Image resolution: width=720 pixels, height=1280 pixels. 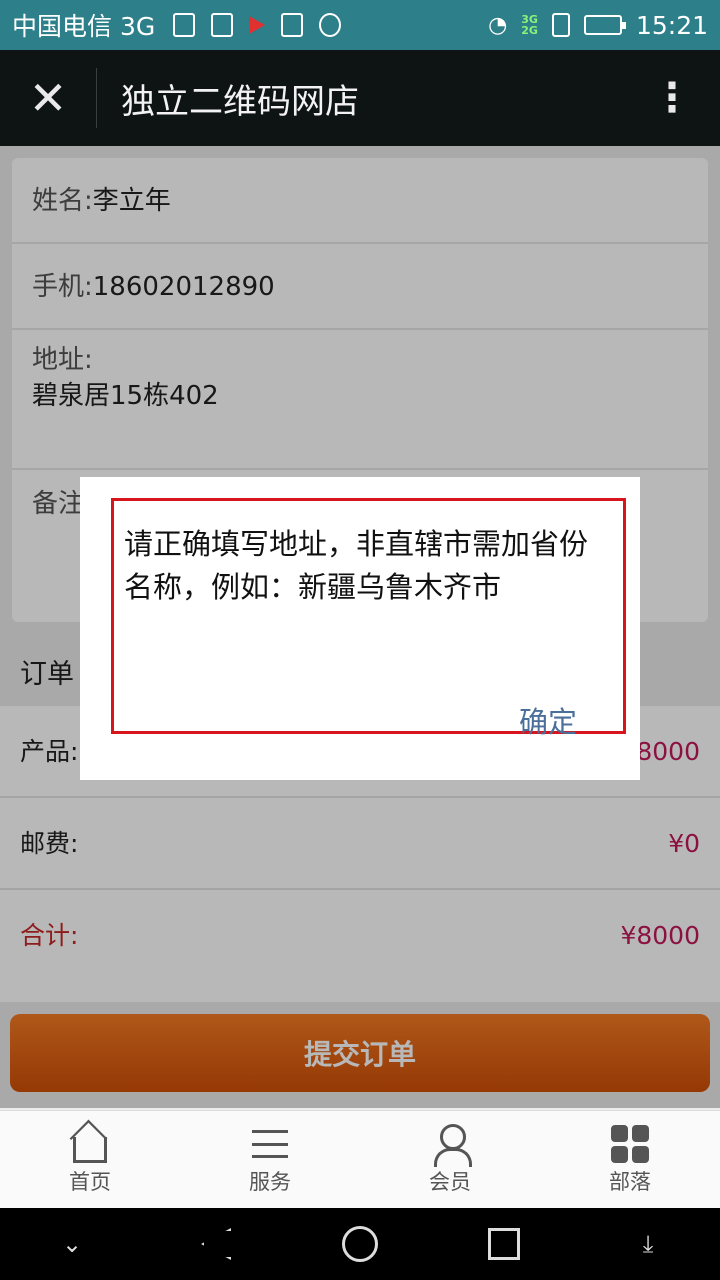 What do you see at coordinates (270, 1144) in the screenshot?
I see `menu-icon` at bounding box center [270, 1144].